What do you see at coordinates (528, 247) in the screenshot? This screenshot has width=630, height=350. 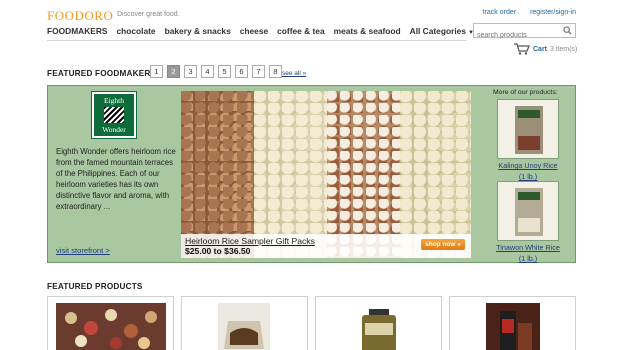 I see `more-product-label: Tinawon White Rice` at bounding box center [528, 247].